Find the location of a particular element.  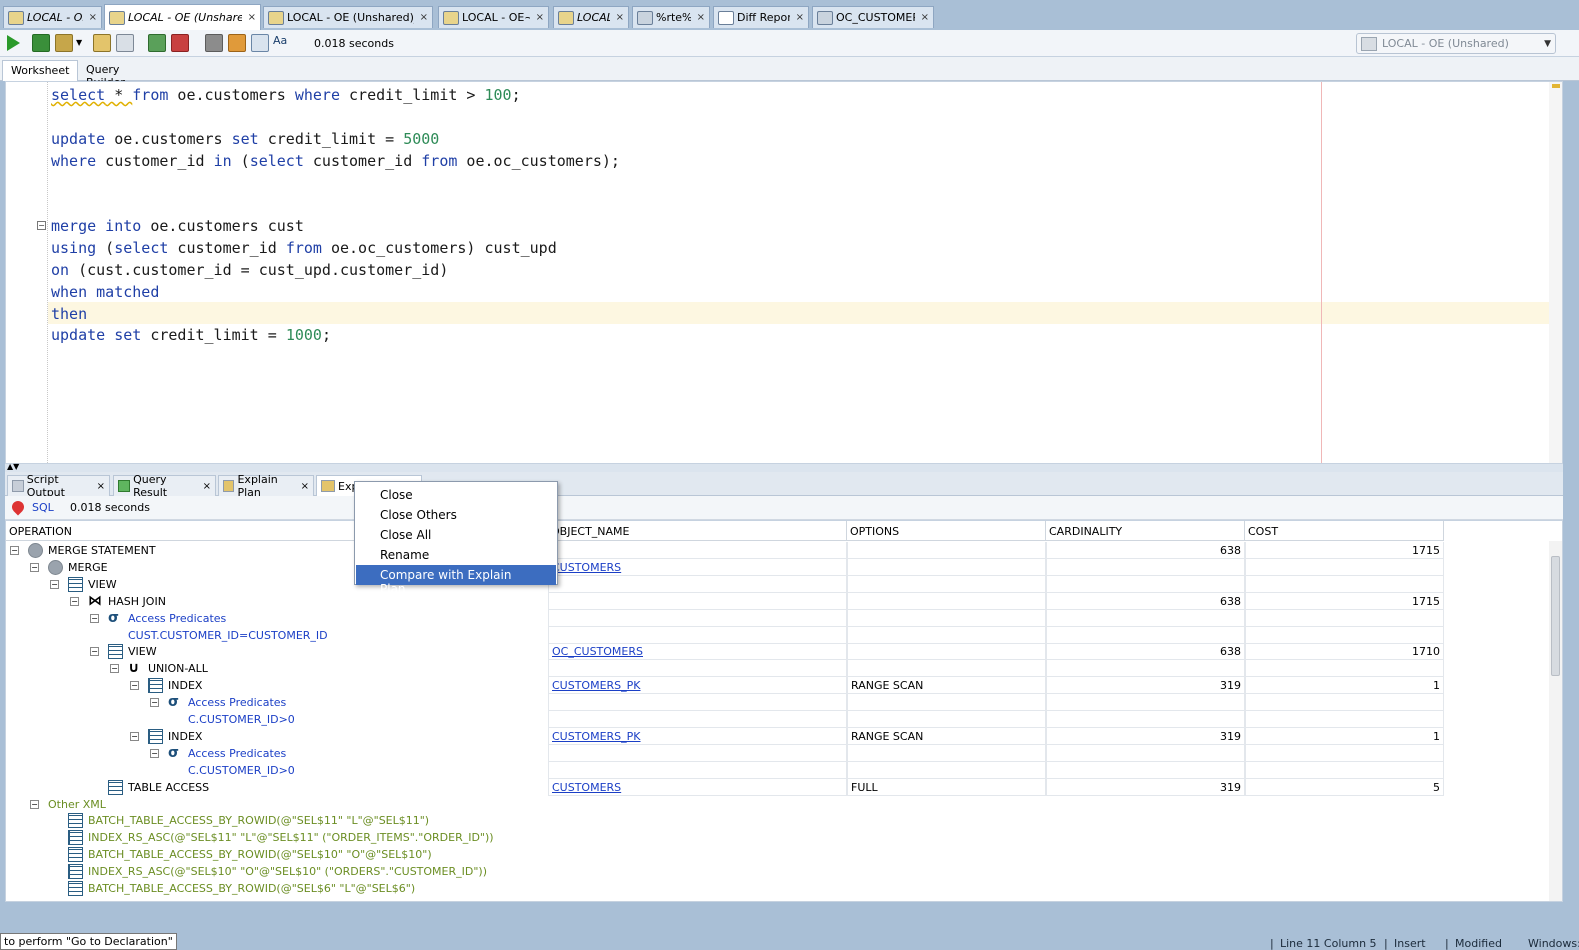

warning-marker is located at coordinates (1556, 86).